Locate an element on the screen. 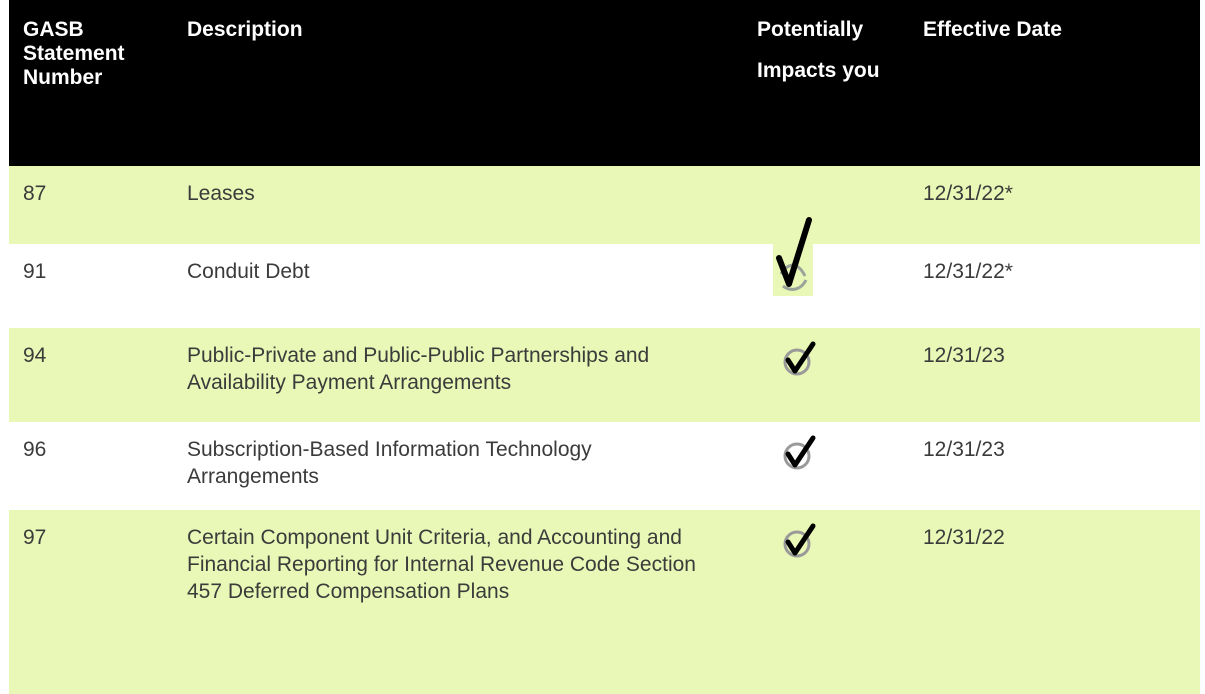 The height and width of the screenshot is (694, 1205). statement-description: Conduit Debt is located at coordinates (248, 271).